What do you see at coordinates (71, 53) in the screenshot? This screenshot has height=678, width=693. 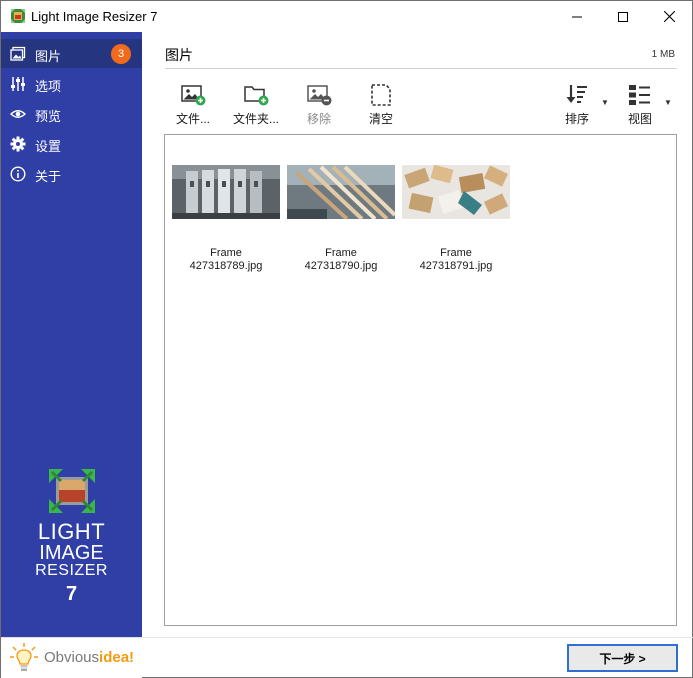 I see `sidebar-item-images: 图片 3` at bounding box center [71, 53].